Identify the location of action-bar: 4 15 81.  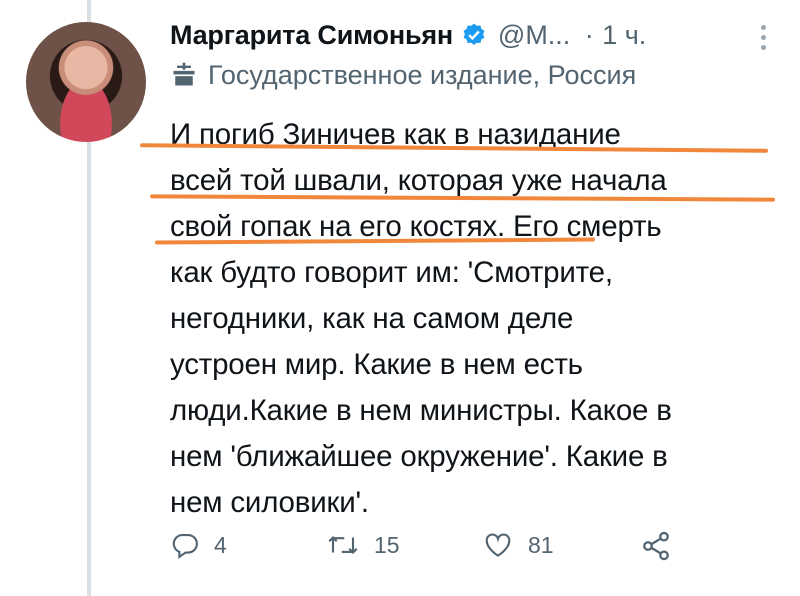
(450, 550).